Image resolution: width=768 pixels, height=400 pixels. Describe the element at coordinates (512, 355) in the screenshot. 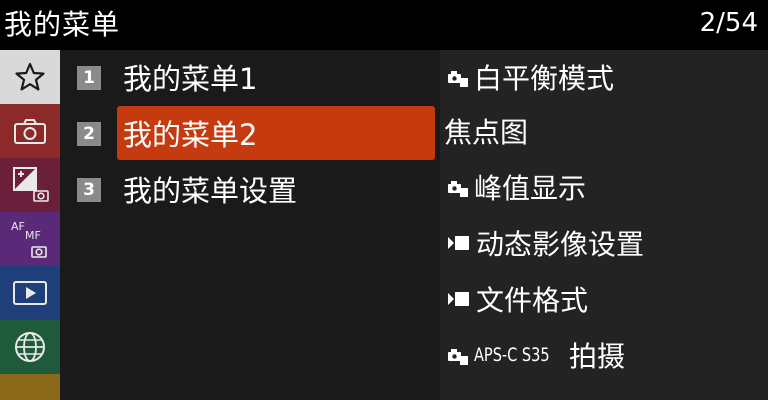

I see `aps-c-s35-label: APS-C S35` at that location.